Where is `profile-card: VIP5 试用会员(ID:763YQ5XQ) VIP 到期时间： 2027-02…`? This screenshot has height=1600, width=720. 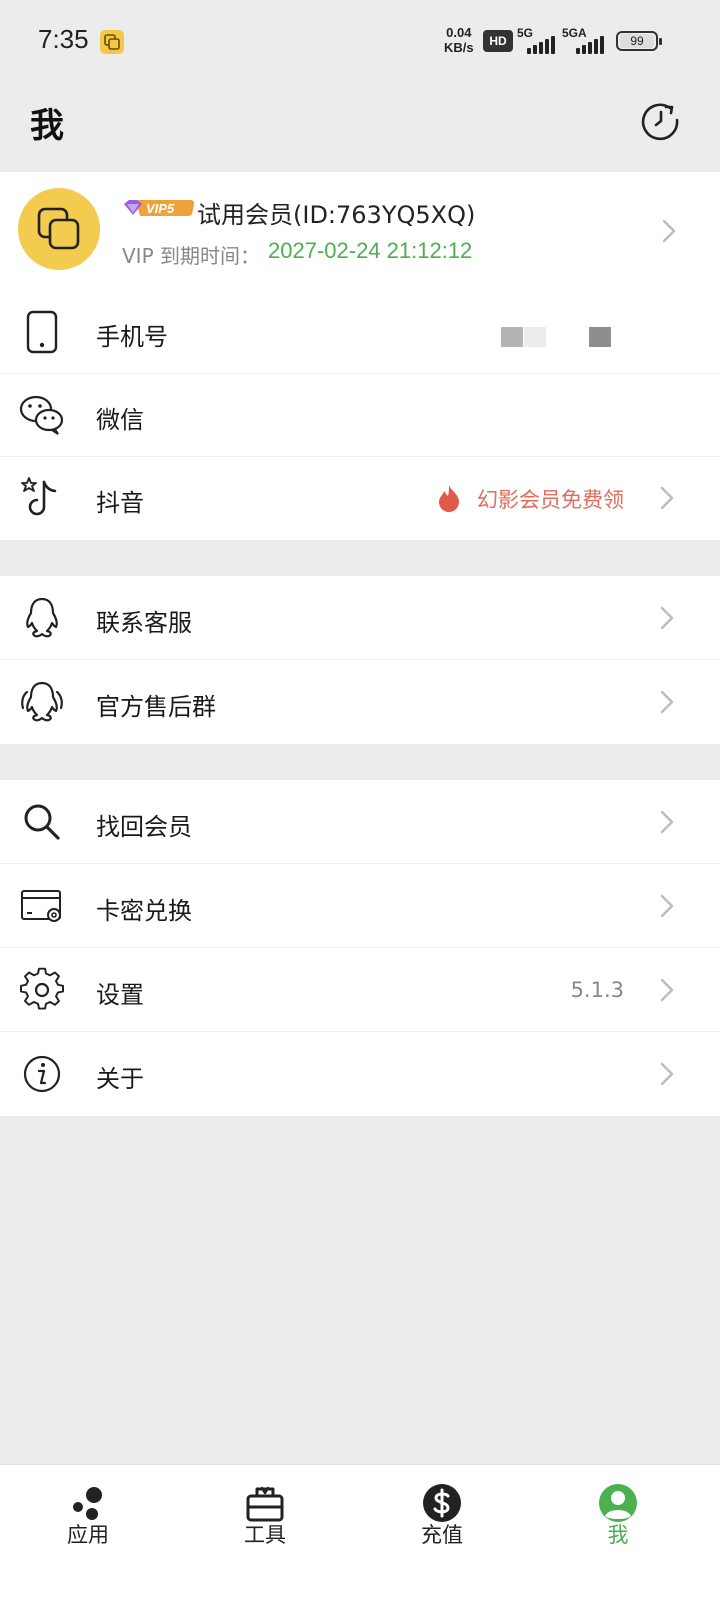
profile-card: VIP5 试用会员(ID:763YQ5XQ) VIP 到期时间： 2027-02… is located at coordinates (360, 231).